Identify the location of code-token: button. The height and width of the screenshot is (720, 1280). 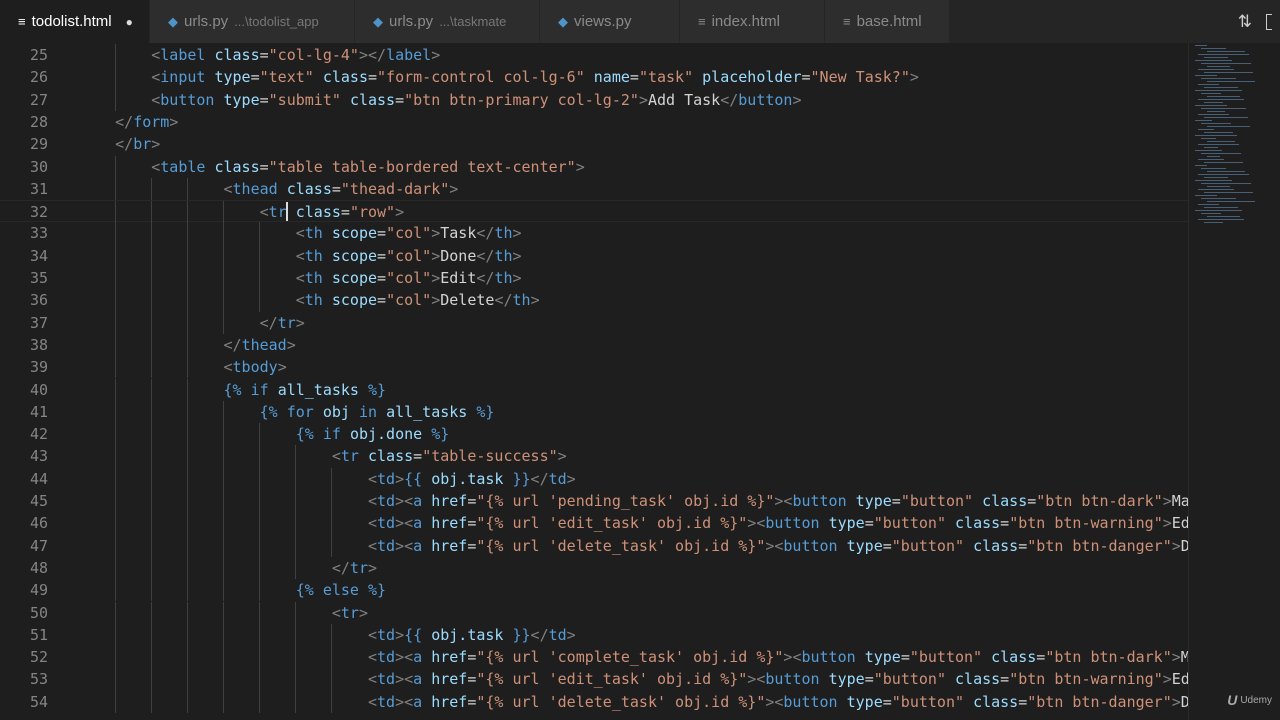
(792, 679).